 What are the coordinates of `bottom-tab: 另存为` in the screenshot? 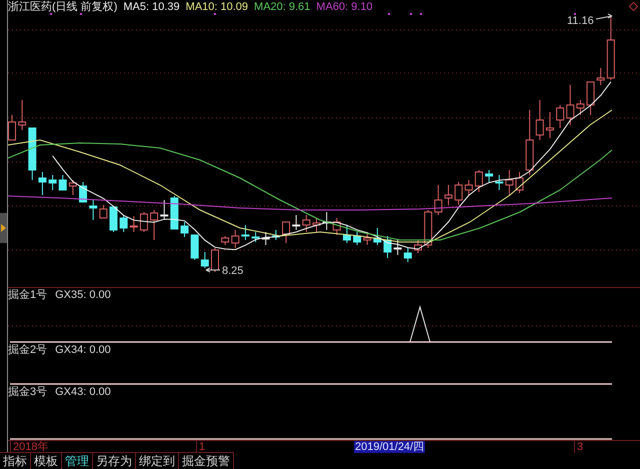 It's located at (114, 460).